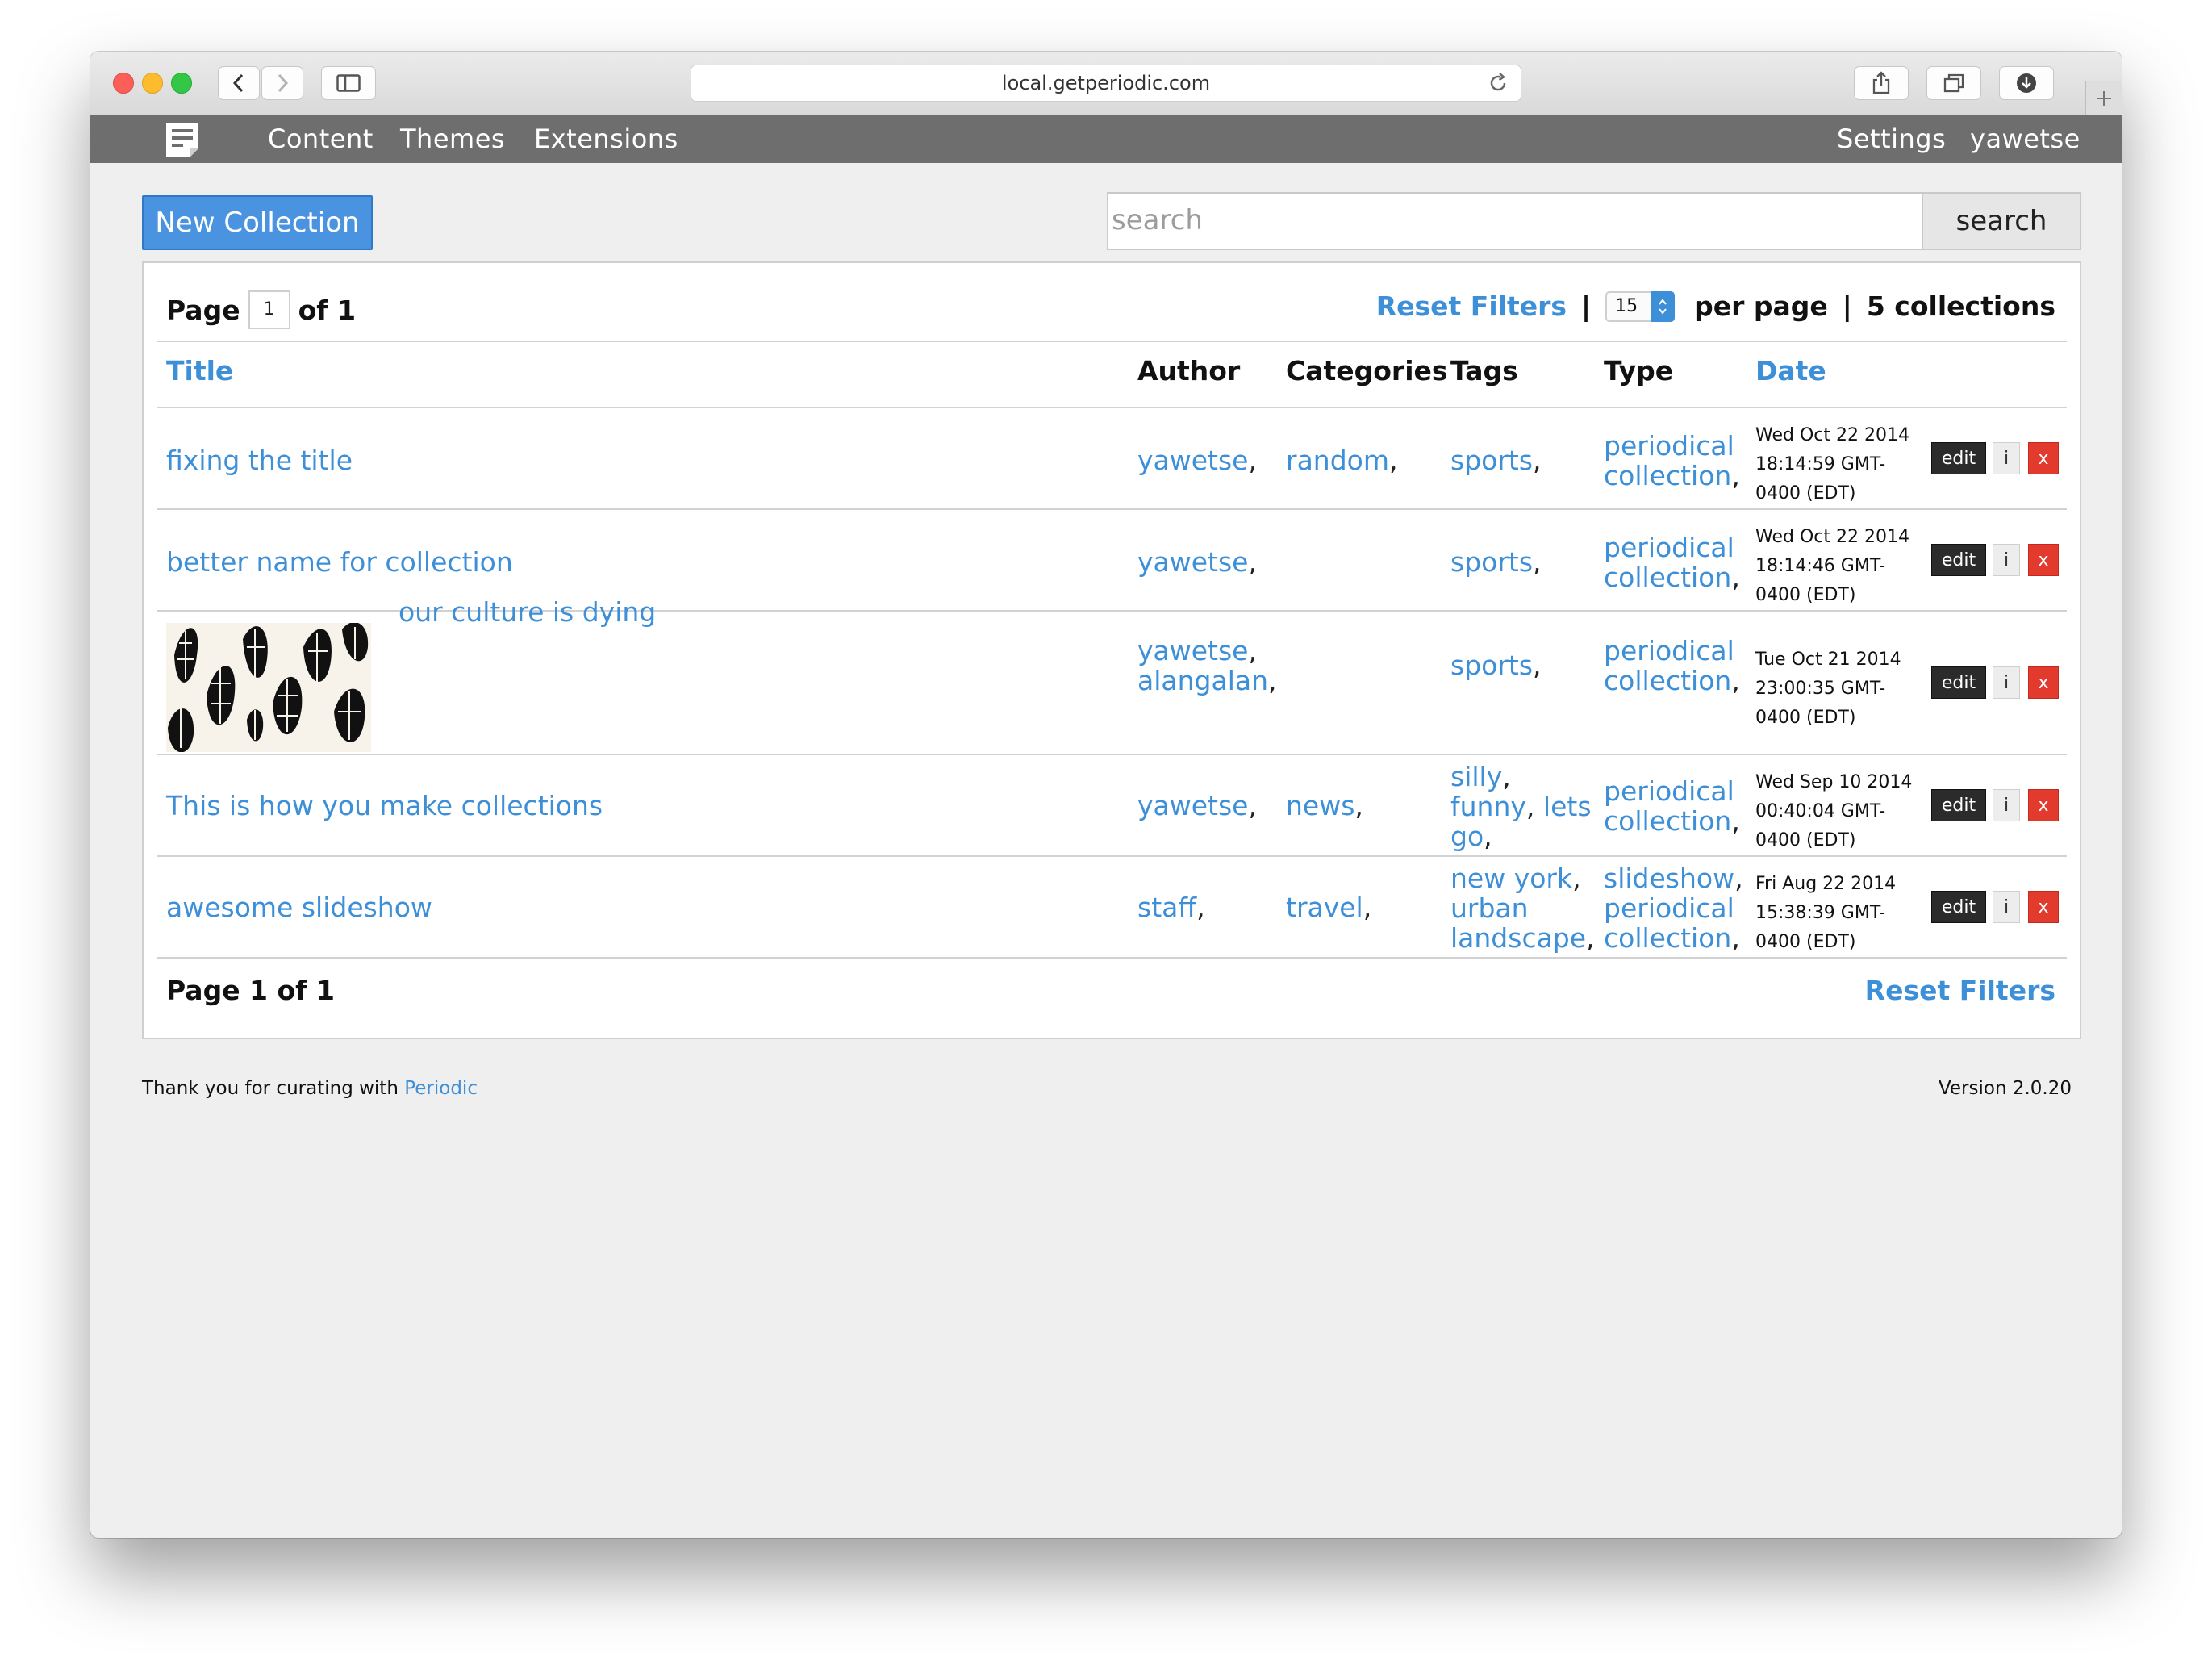 The width and height of the screenshot is (2212, 1667). I want to click on row-title-link: fixing the title, so click(259, 460).